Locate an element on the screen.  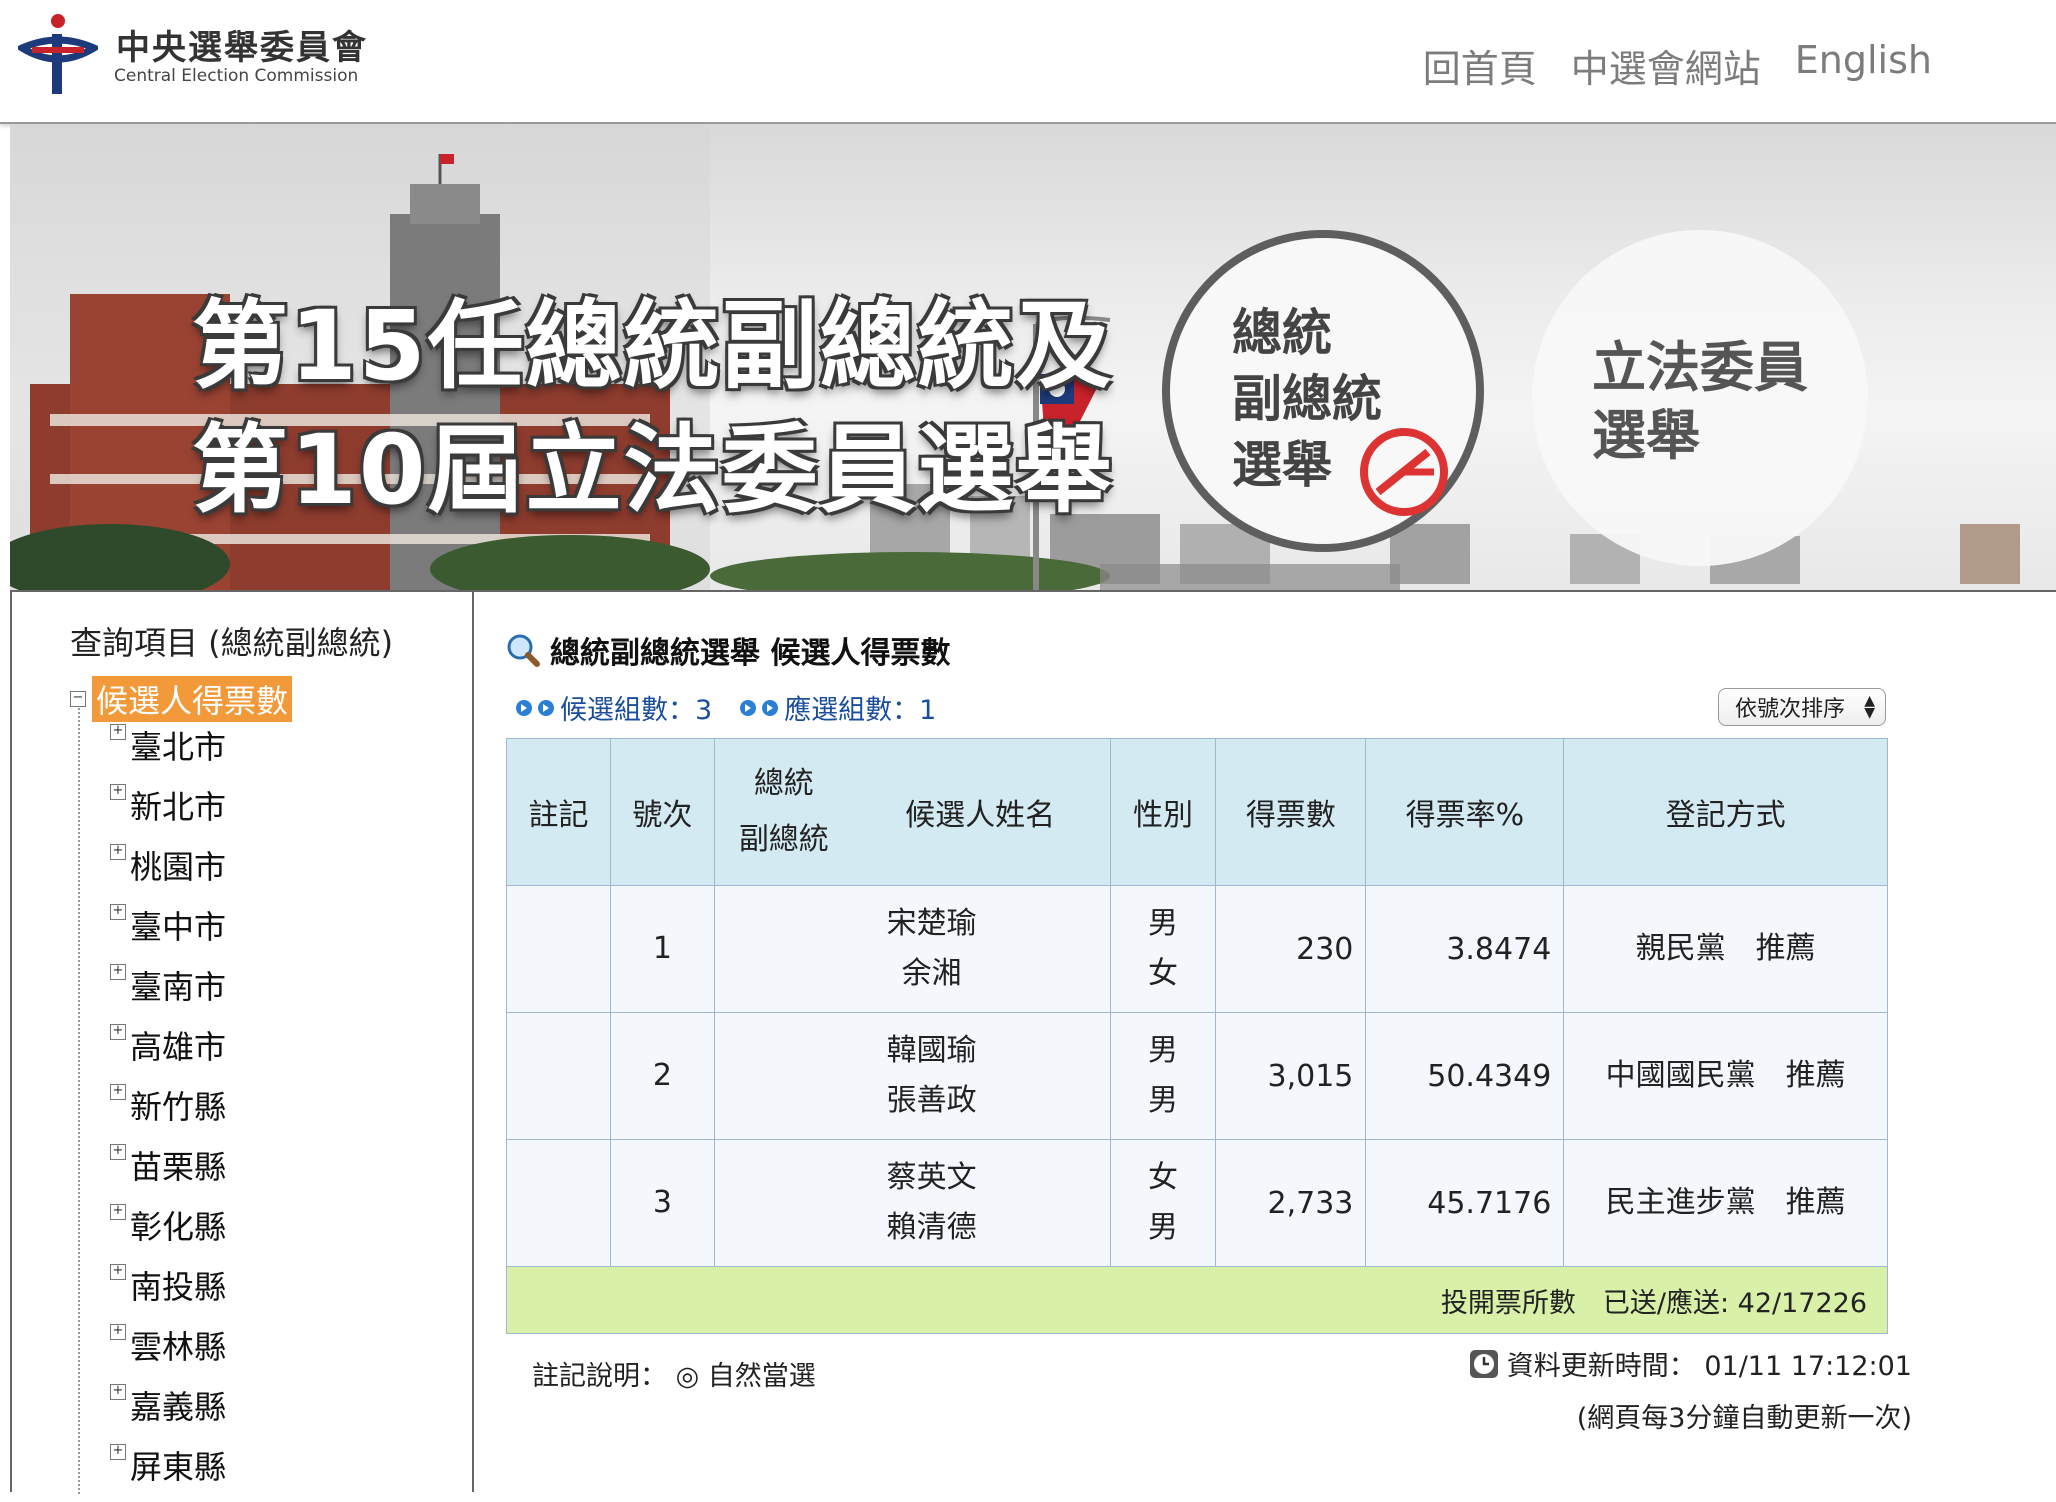
header-role-line2: 副總統 is located at coordinates (783, 839).